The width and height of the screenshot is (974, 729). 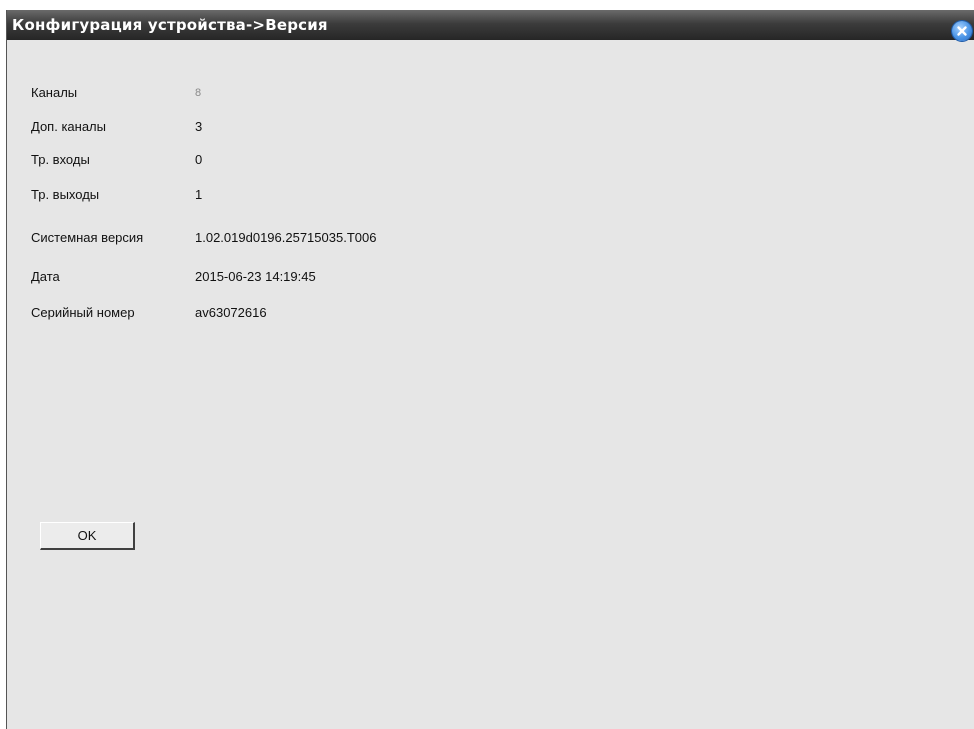 I want to click on close-button, so click(x=962, y=31).